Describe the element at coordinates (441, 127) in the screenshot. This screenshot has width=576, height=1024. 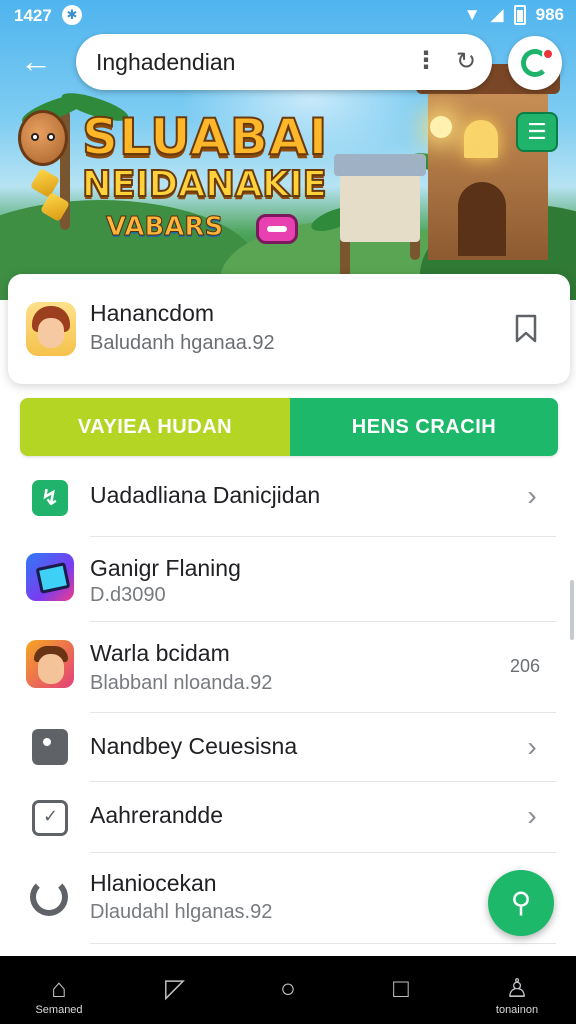
I see `lamp-glow` at that location.